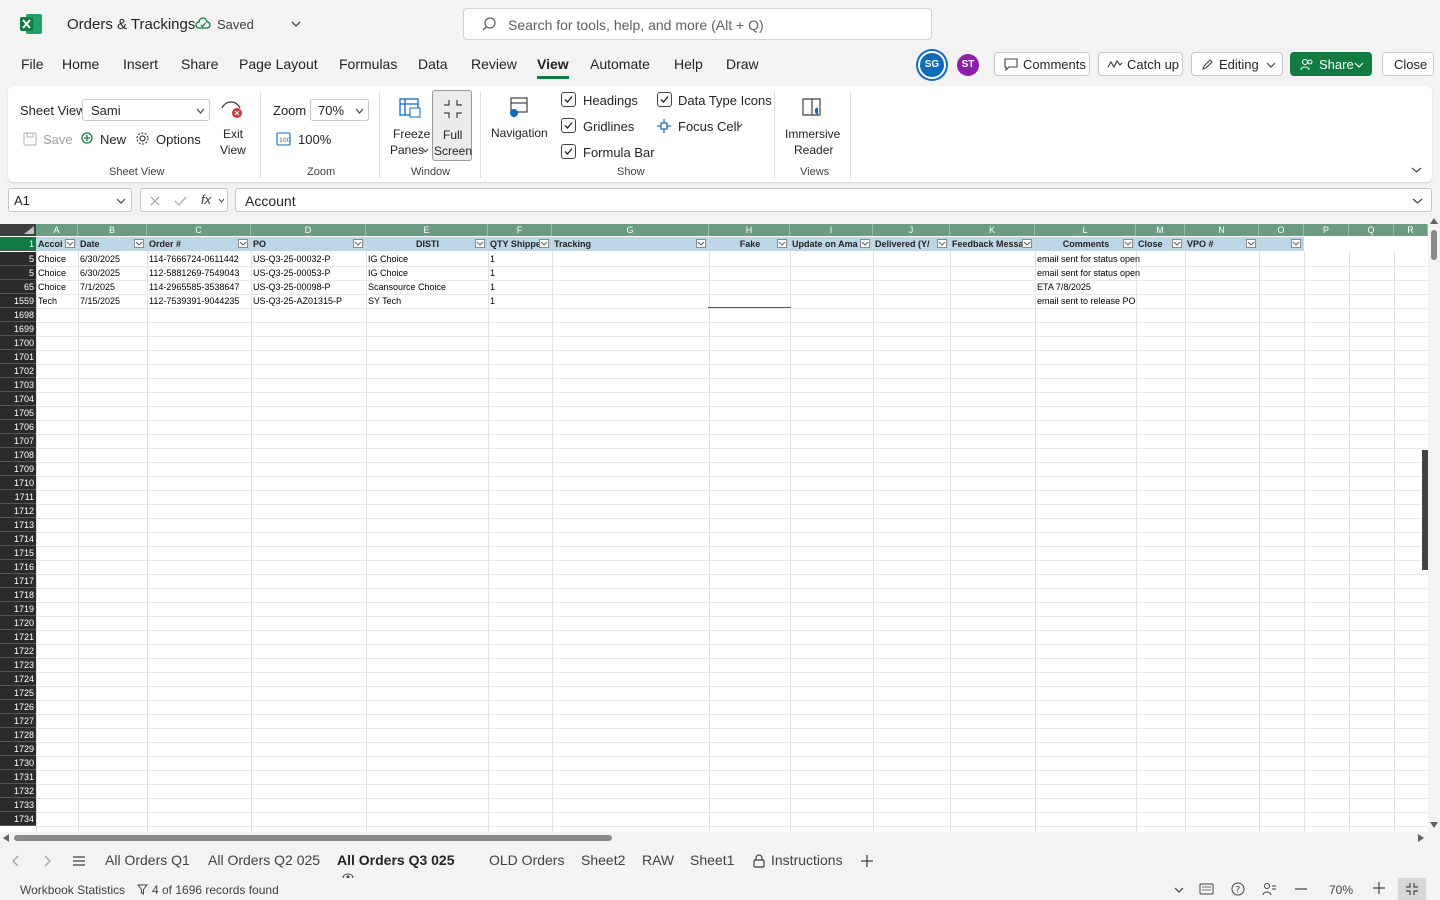 The height and width of the screenshot is (900, 1440). What do you see at coordinates (1238, 889) in the screenshot?
I see `help-icon: ?` at bounding box center [1238, 889].